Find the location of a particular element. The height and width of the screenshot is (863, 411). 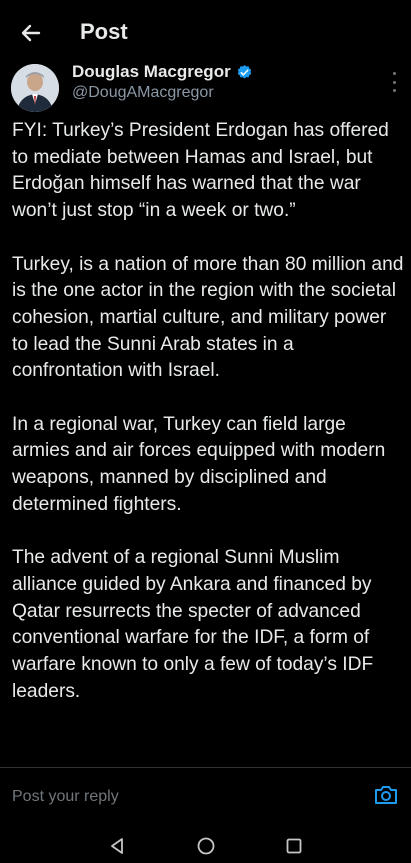

avatar is located at coordinates (35, 88).